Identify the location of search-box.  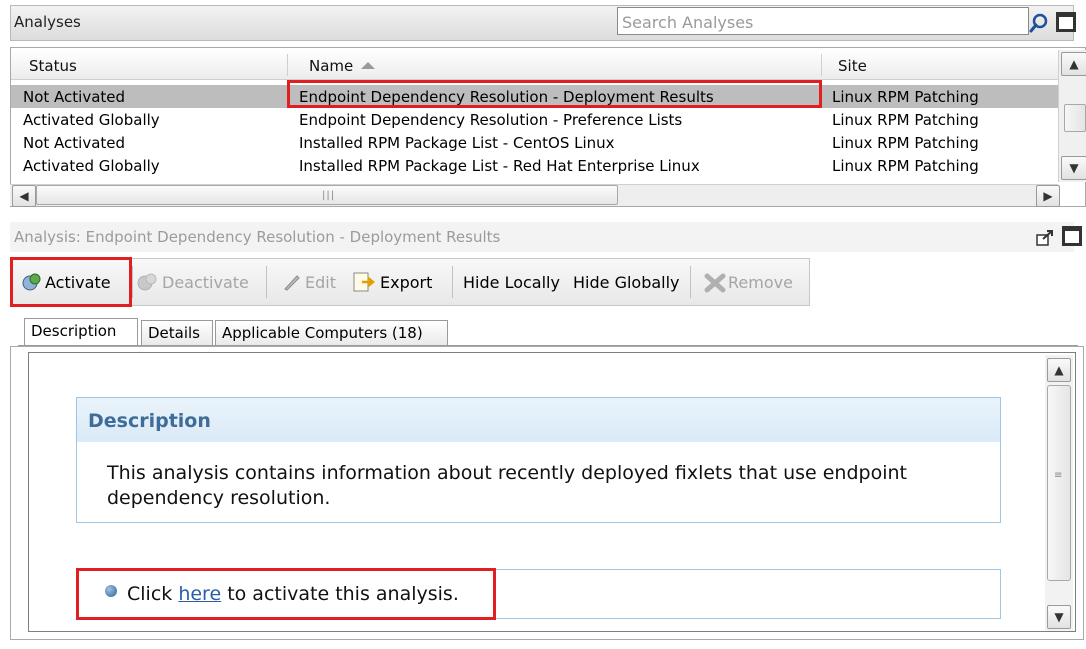
(823, 21).